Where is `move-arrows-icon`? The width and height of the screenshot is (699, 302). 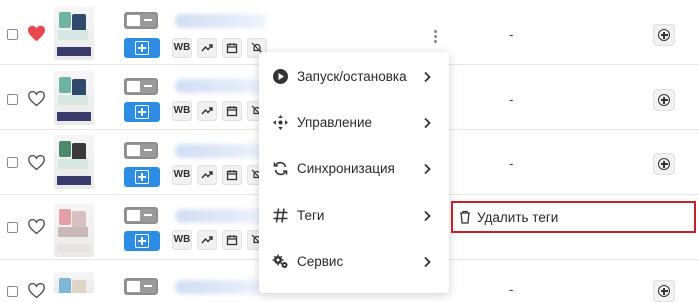
move-arrows-icon is located at coordinates (280, 122).